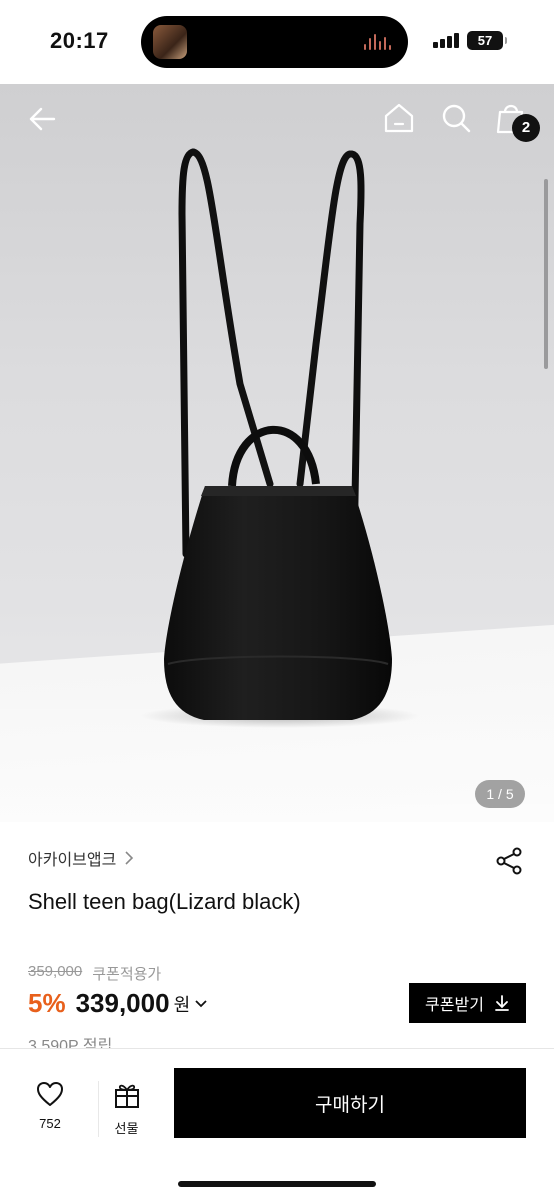 This screenshot has width=554, height=1200. I want to click on cart-count-badge: 2, so click(526, 128).